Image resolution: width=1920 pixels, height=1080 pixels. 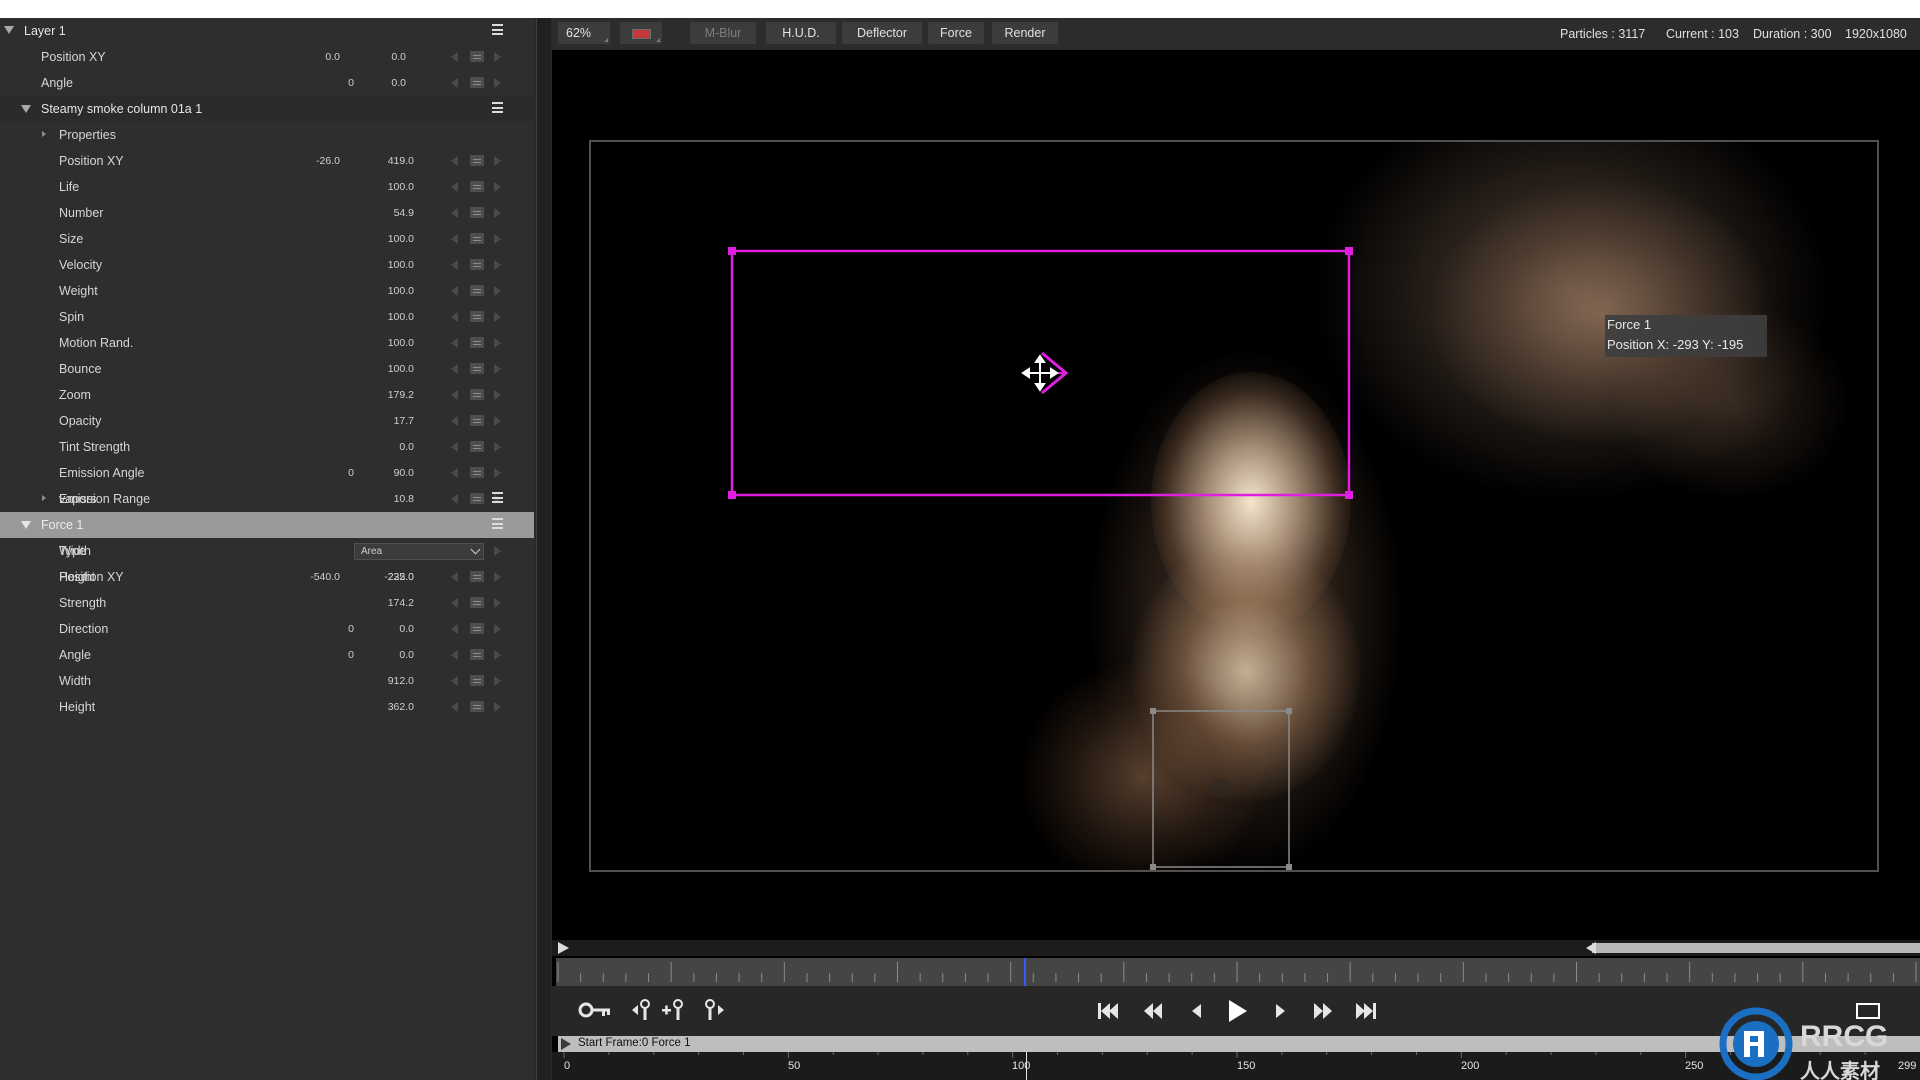 I want to click on mblur-button: M-Blur, so click(x=723, y=33).